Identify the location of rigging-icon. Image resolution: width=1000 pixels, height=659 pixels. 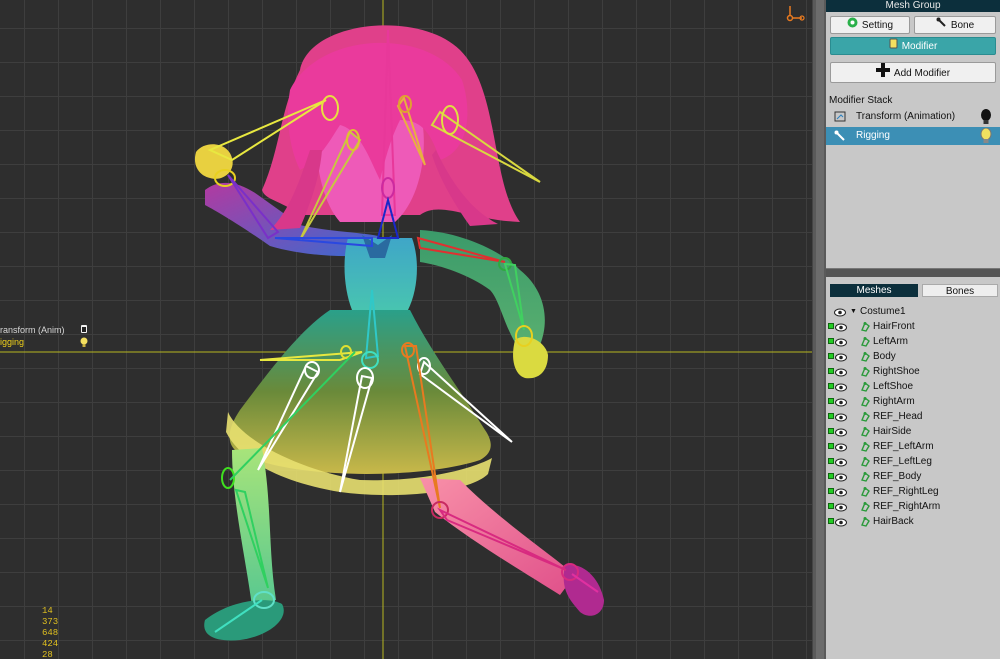
(841, 136).